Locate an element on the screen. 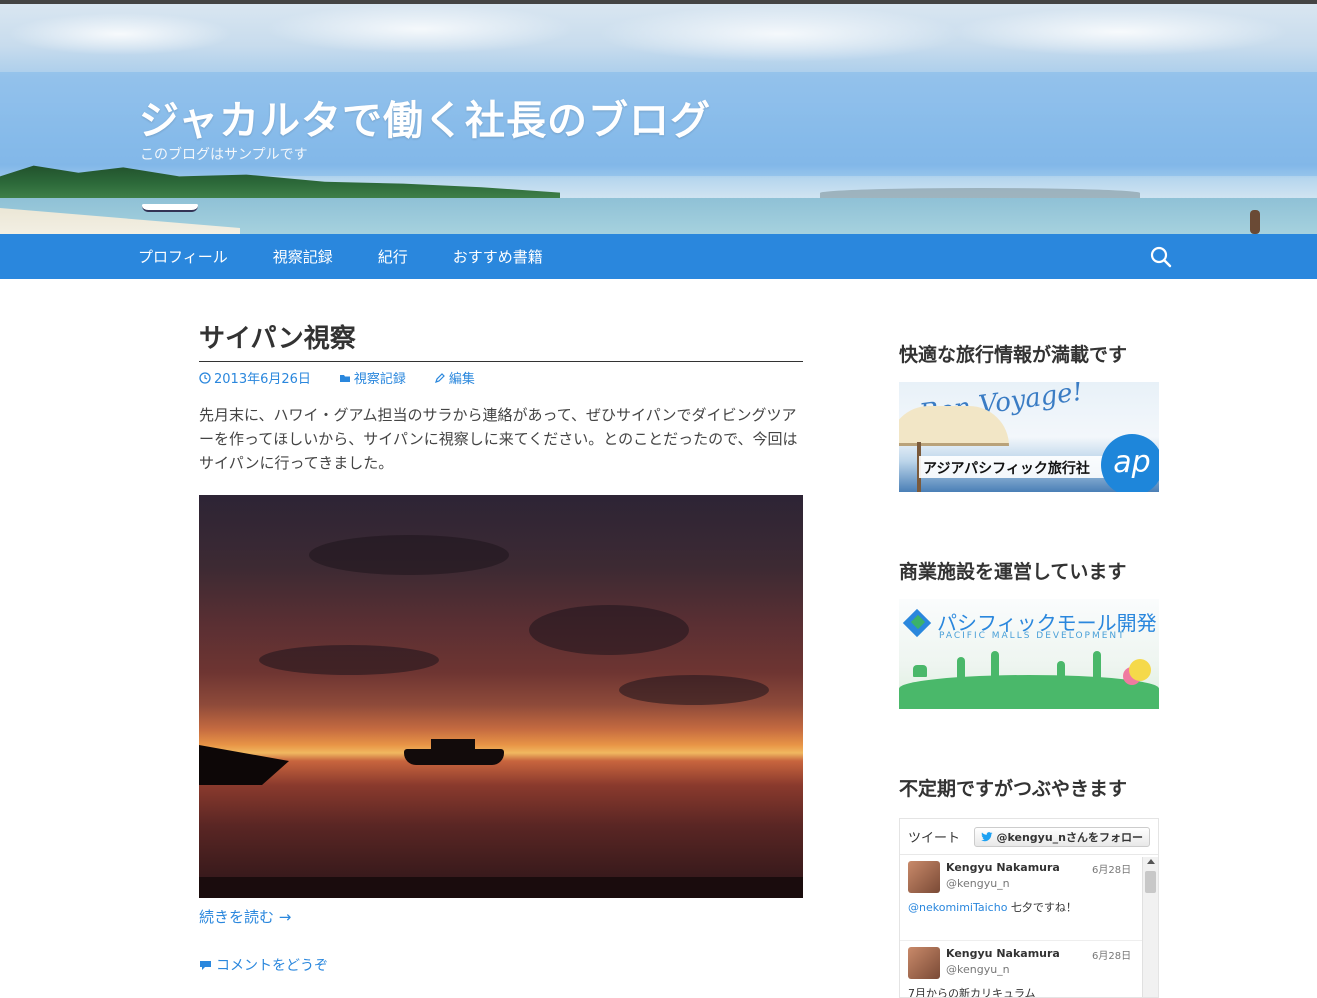 The height and width of the screenshot is (998, 1317). tweet-text: @nekomimiTaicho 七夕ですね！ is located at coordinates (992, 907).